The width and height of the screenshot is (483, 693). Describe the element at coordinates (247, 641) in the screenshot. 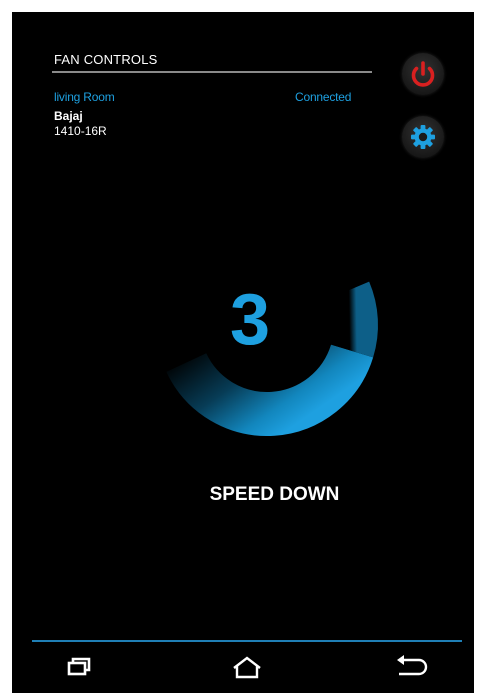

I see `nav-divider` at that location.